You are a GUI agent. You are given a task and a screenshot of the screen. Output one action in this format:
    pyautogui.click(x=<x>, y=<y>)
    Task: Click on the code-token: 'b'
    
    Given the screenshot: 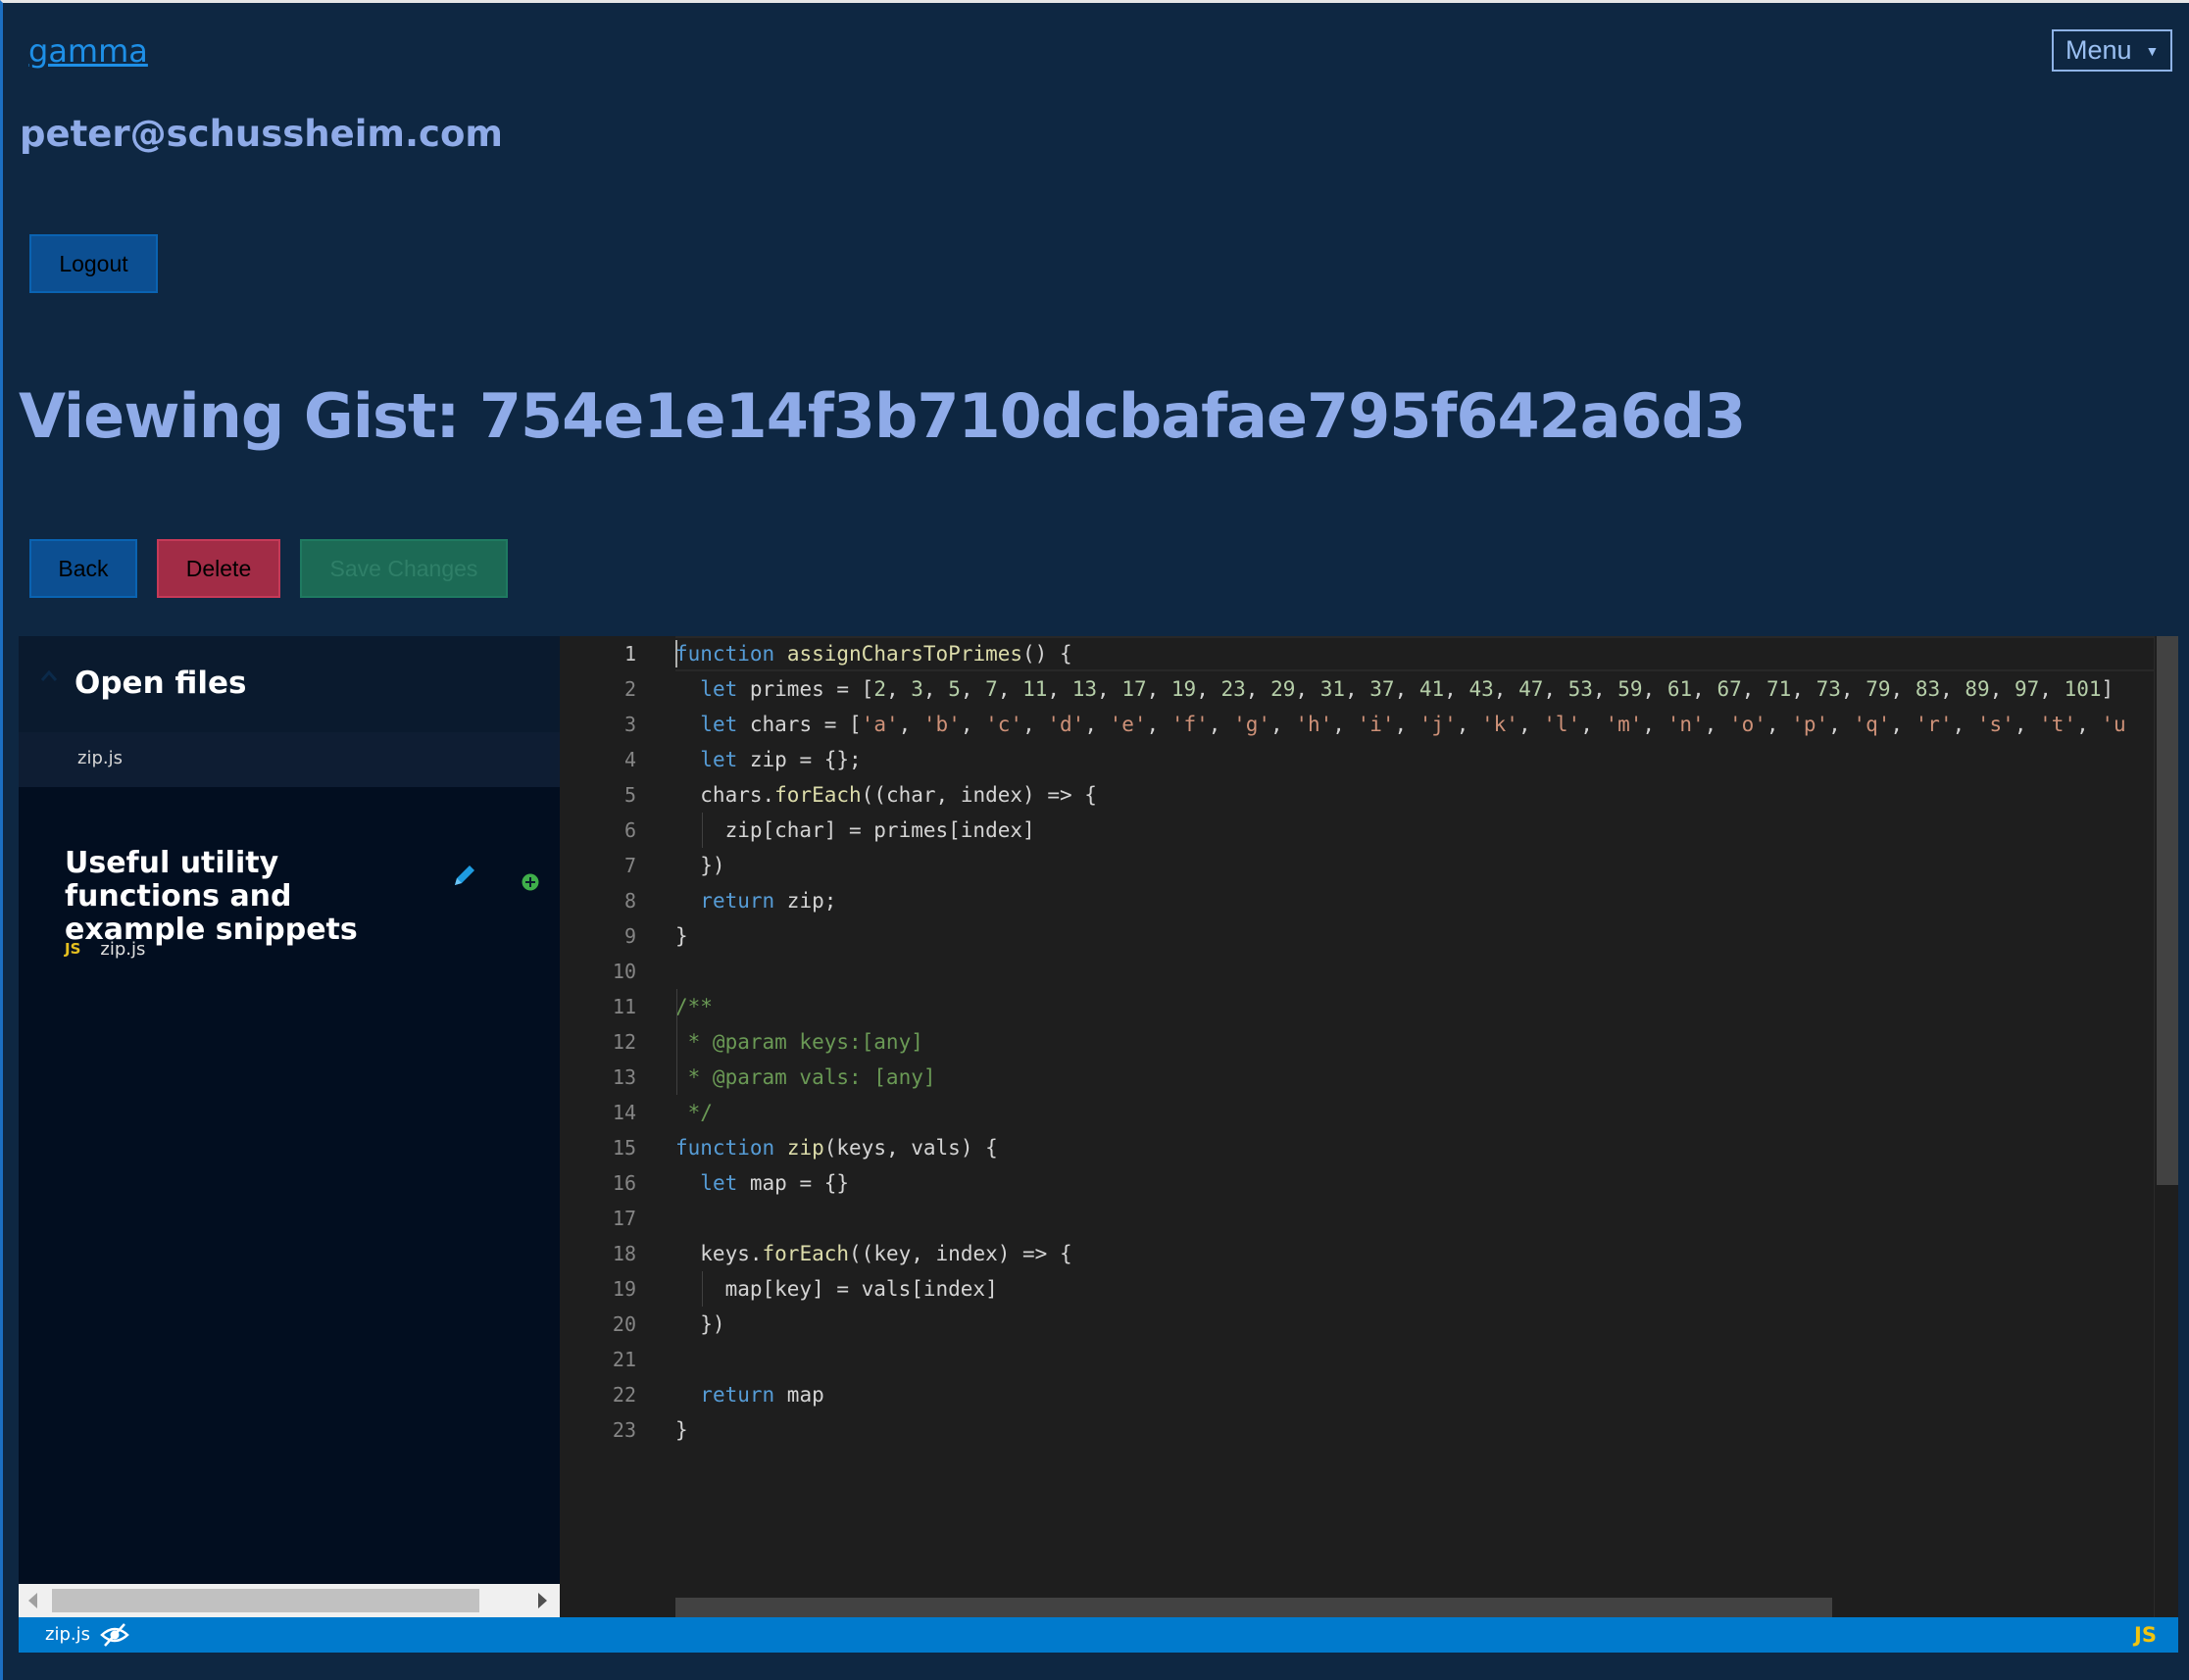 What is the action you would take?
    pyautogui.click(x=942, y=724)
    